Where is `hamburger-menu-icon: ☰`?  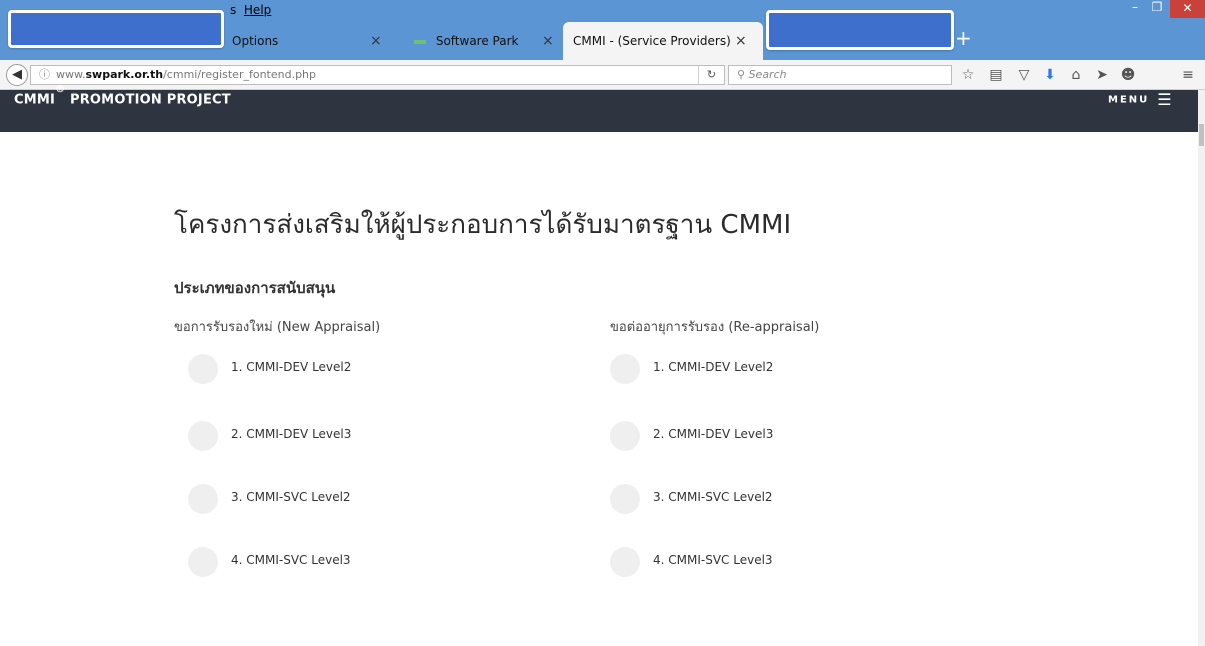
hamburger-menu-icon: ☰ is located at coordinates (1164, 99).